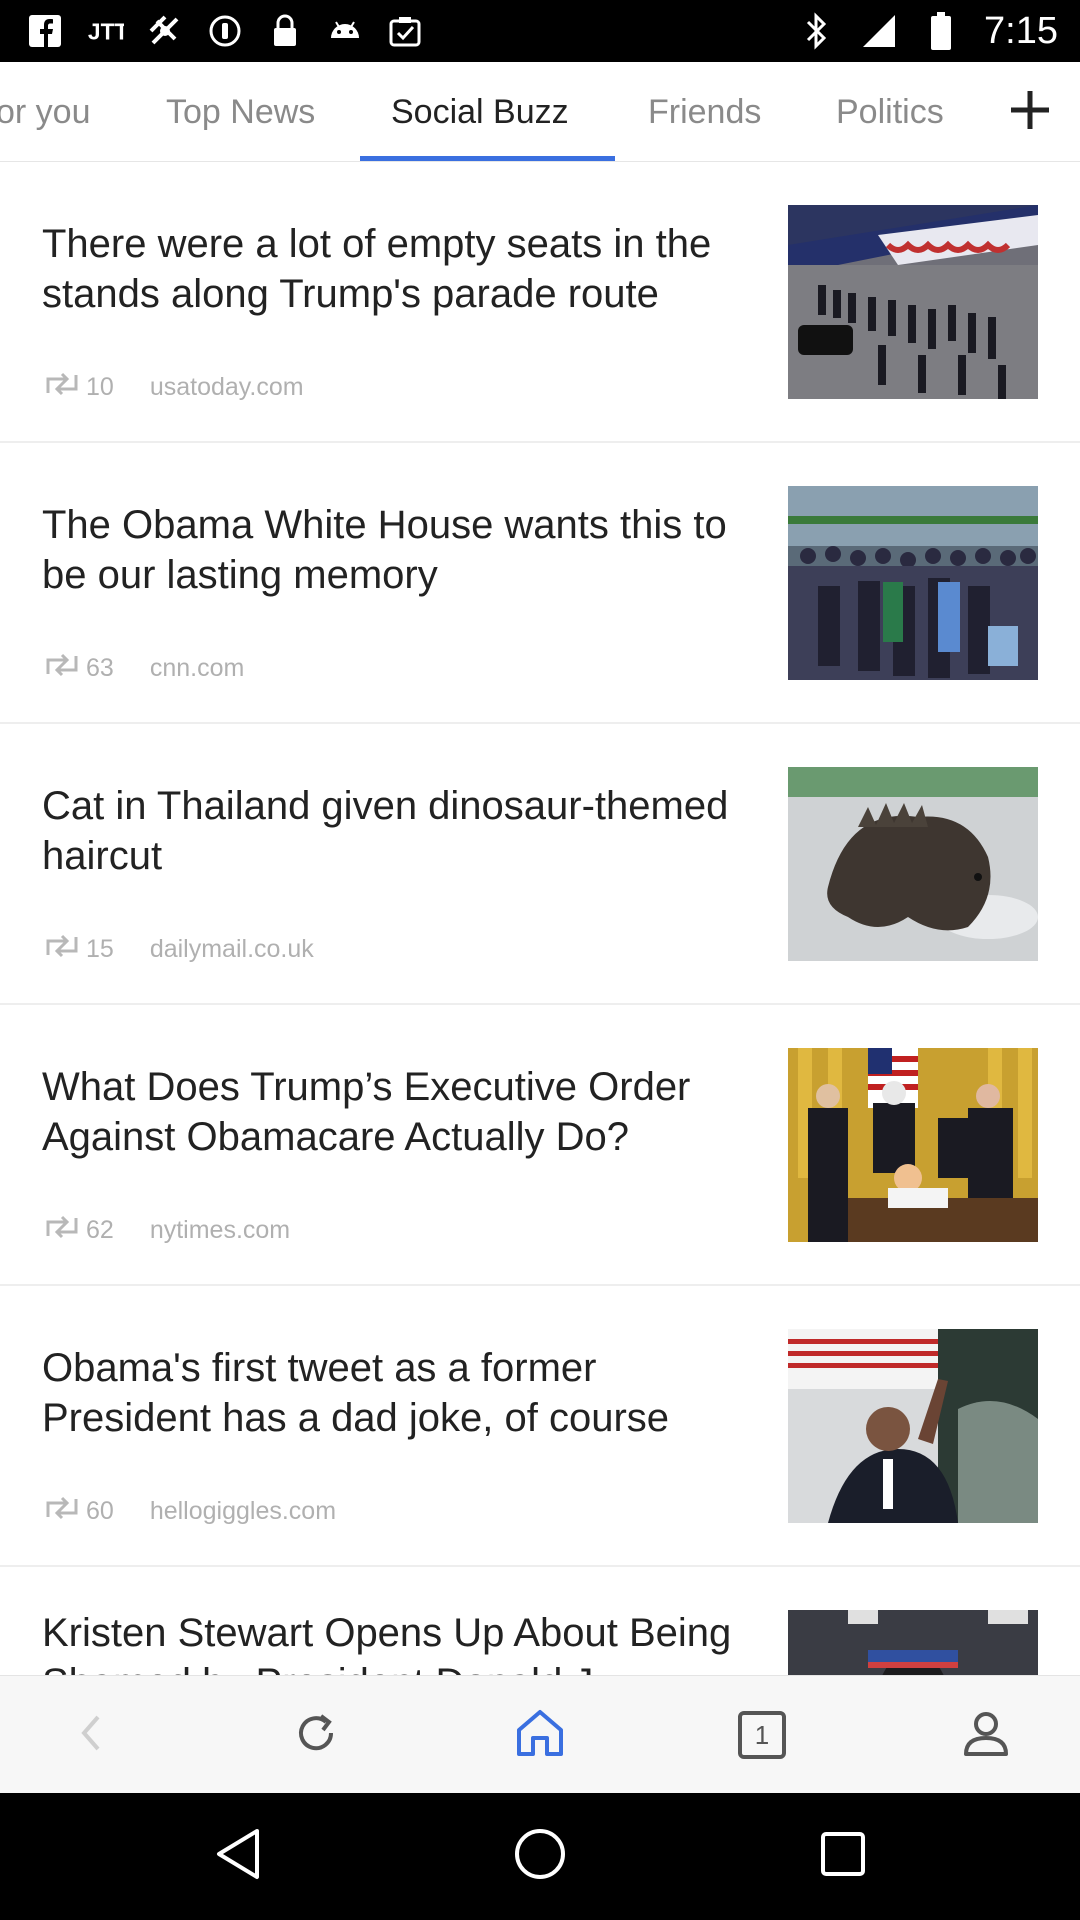 This screenshot has width=1080, height=1920. What do you see at coordinates (220, 1229) in the screenshot?
I see `article-source: nytimes.com` at bounding box center [220, 1229].